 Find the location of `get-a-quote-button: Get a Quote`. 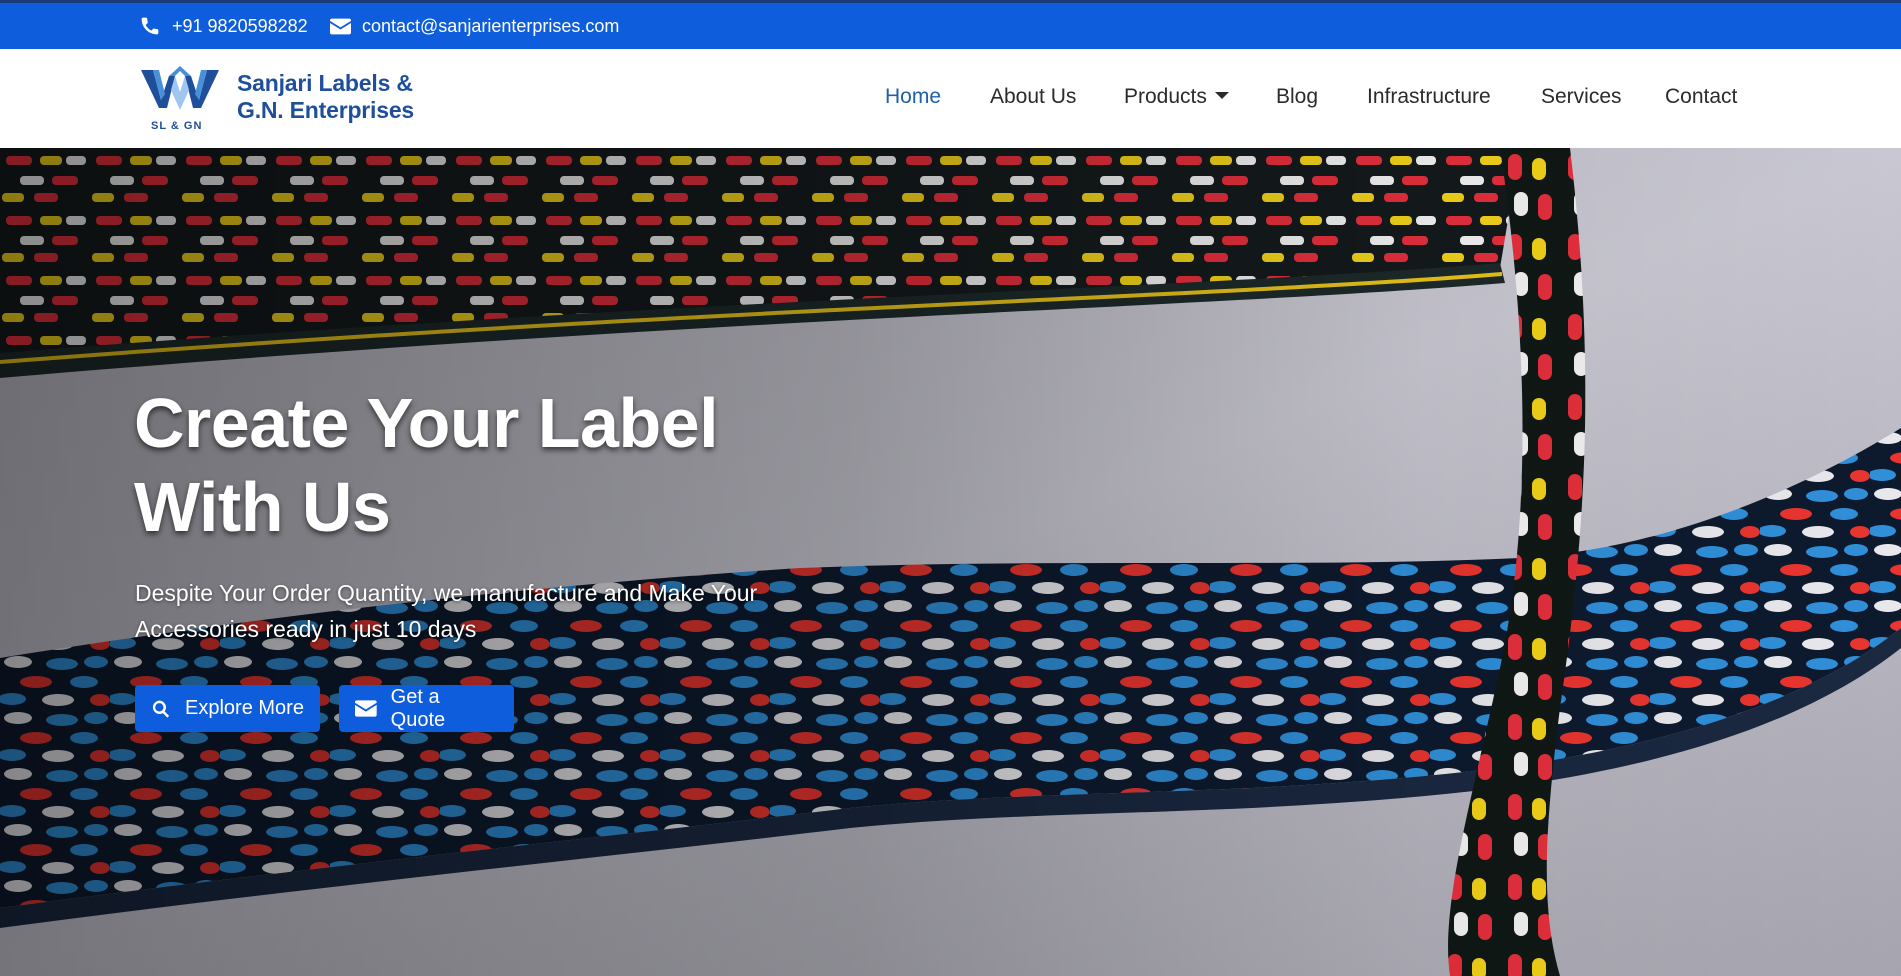

get-a-quote-button: Get a Quote is located at coordinates (426, 708).